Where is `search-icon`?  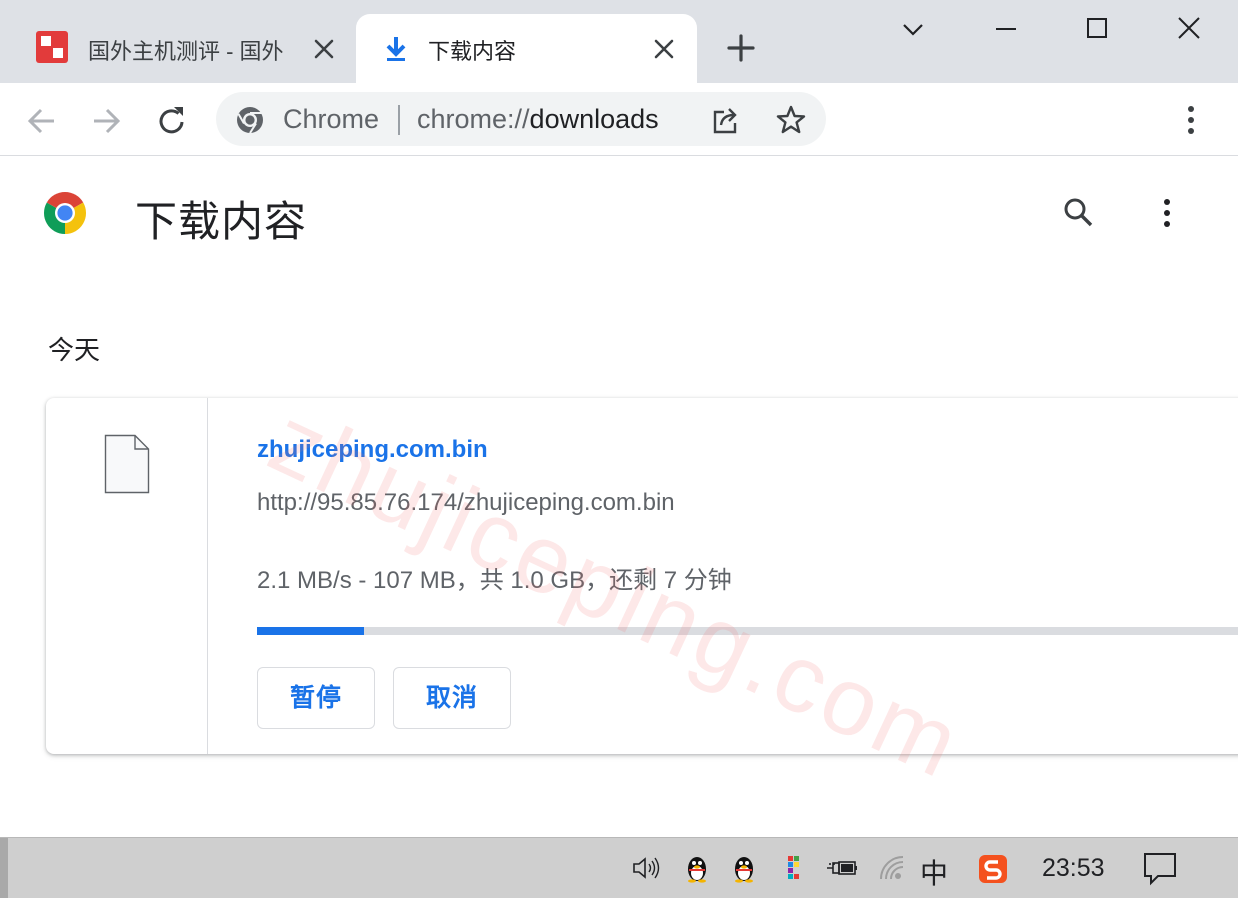
search-icon is located at coordinates (1078, 212).